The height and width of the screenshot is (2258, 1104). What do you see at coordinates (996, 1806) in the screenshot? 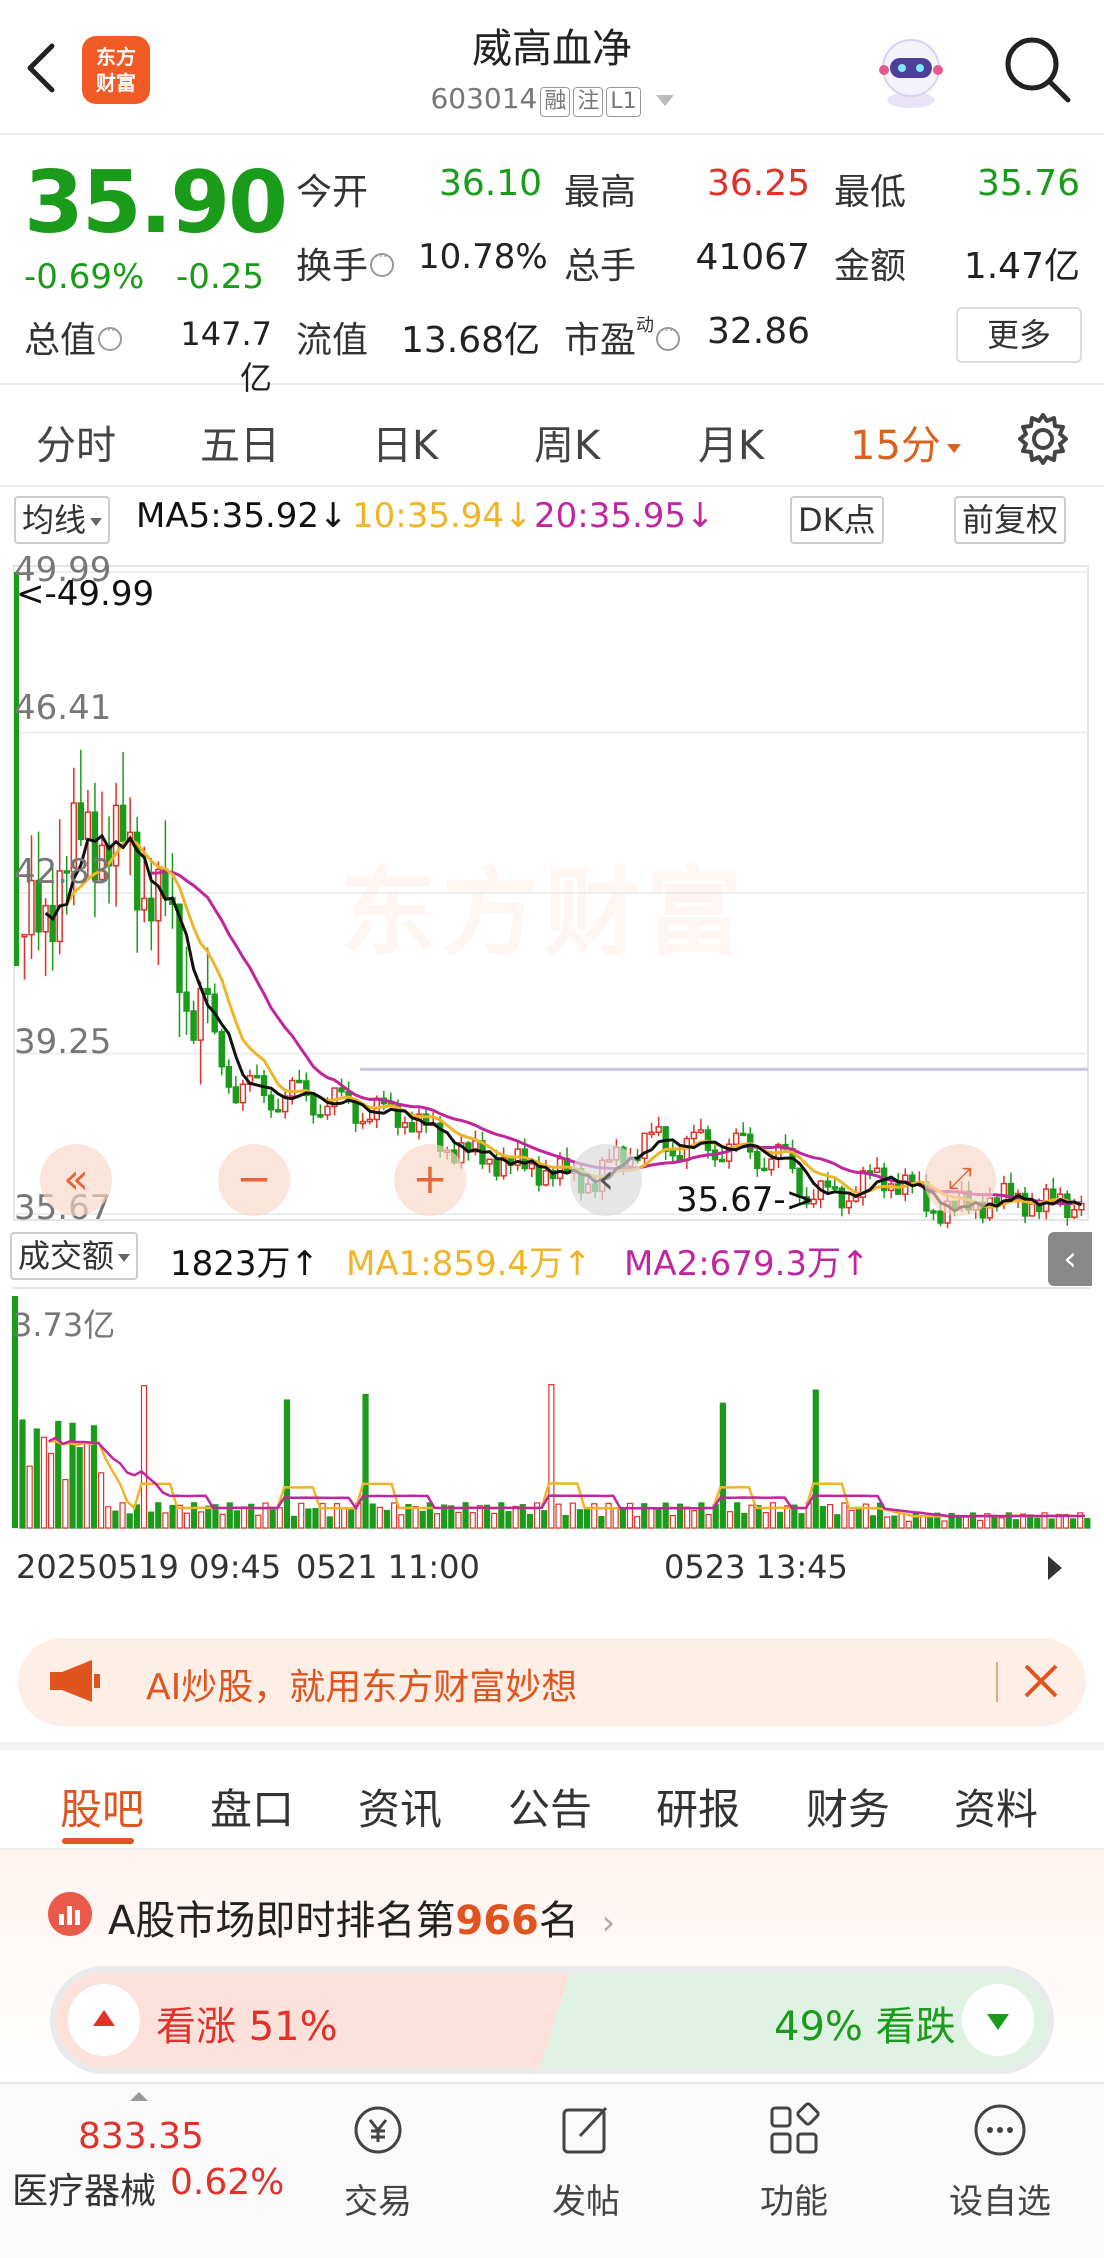
I see `tab-profile: 资料` at bounding box center [996, 1806].